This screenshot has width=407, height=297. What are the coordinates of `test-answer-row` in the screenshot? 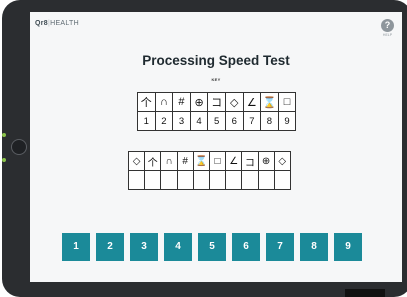 It's located at (209, 180).